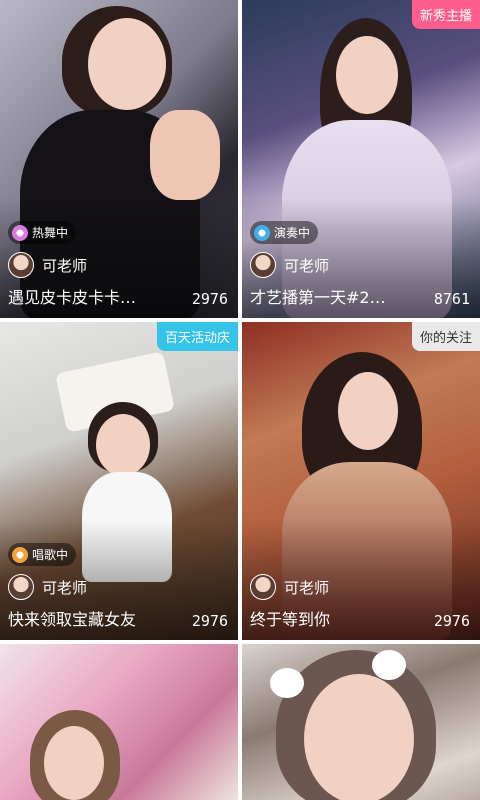 The image size is (480, 800). I want to click on status-badge: 热舞中, so click(42, 232).